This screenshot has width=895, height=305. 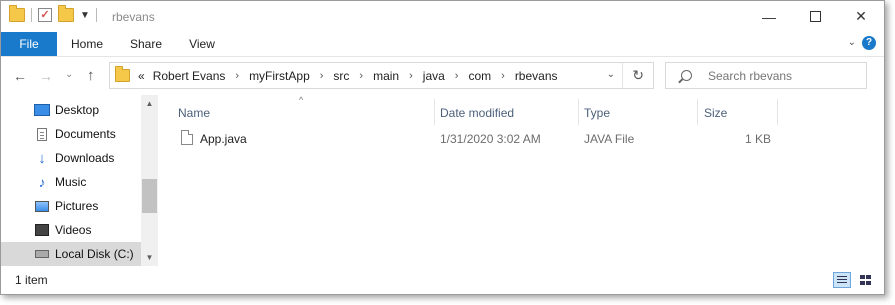 What do you see at coordinates (42, 206) in the screenshot?
I see `pictures-icon` at bounding box center [42, 206].